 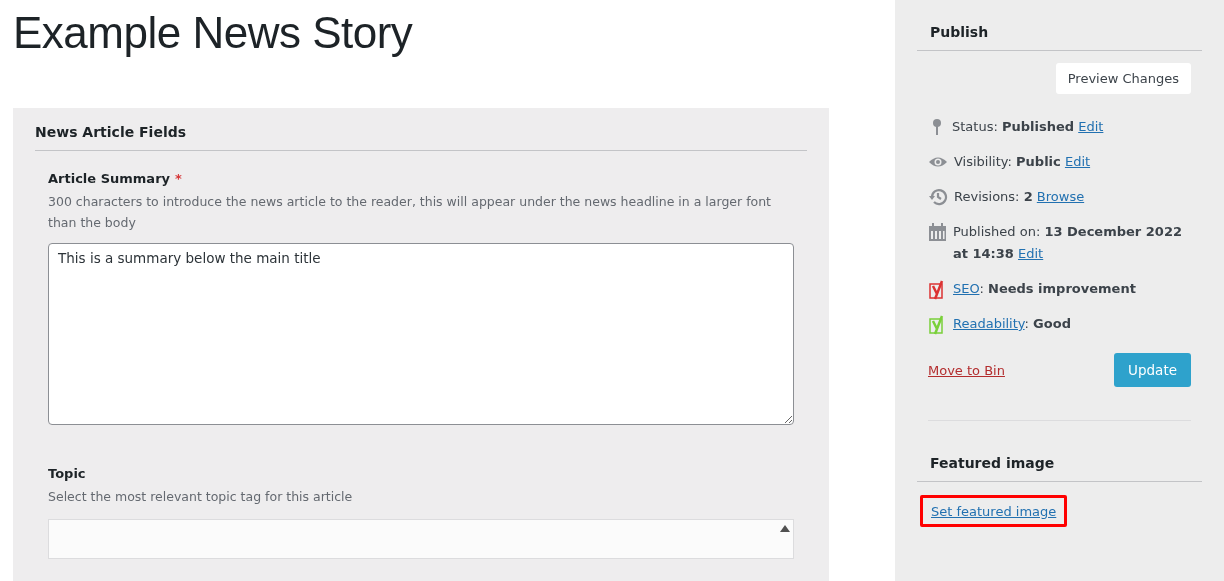 What do you see at coordinates (1060, 196) in the screenshot?
I see `meta-link: Browse` at bounding box center [1060, 196].